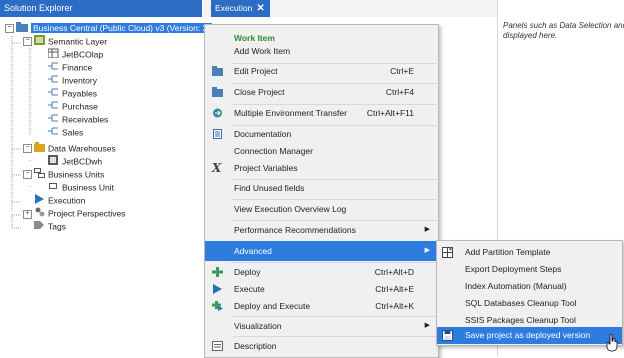  I want to click on menu-item-visualization: Visualization ▶, so click(321, 326).